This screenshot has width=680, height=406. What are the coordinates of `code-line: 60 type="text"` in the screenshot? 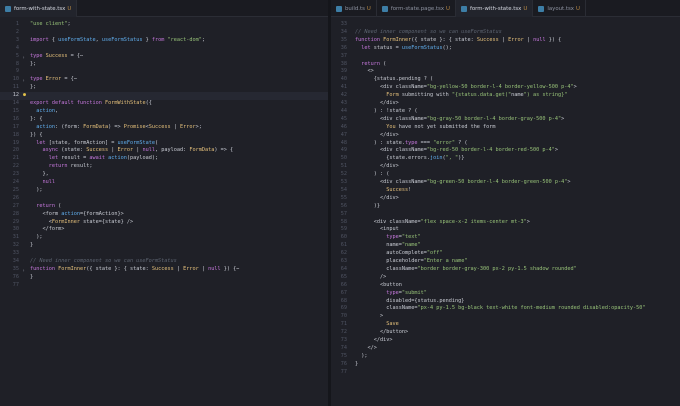 It's located at (505, 238).